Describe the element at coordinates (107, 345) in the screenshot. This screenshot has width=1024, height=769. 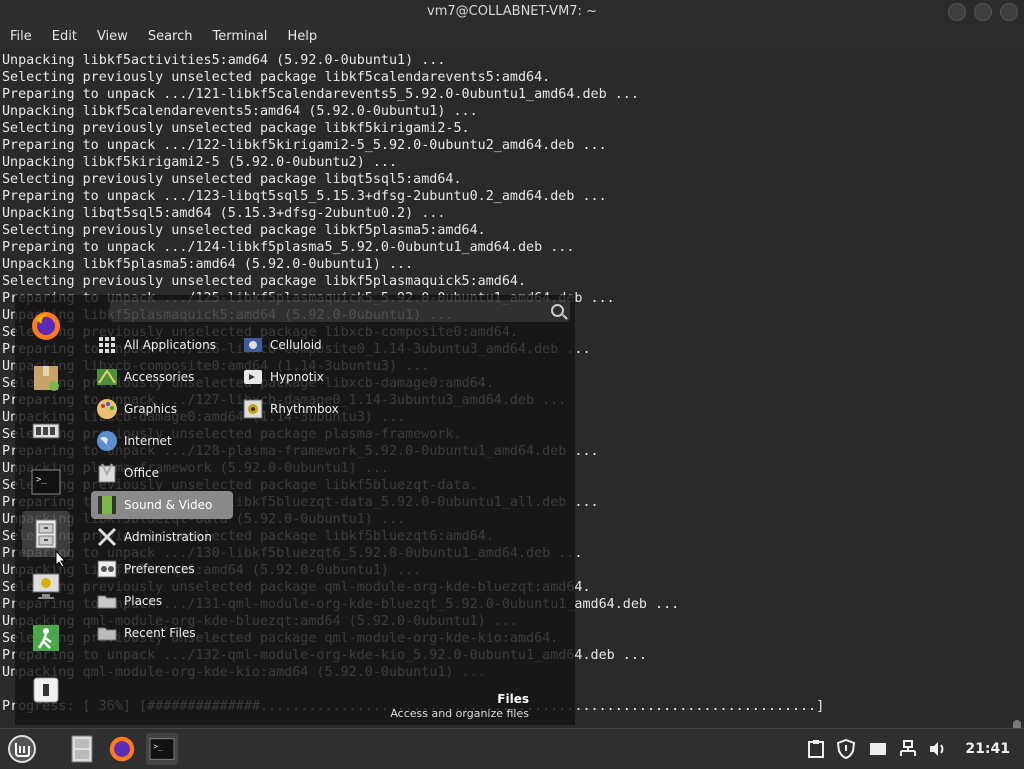
I see `grid-icon` at that location.